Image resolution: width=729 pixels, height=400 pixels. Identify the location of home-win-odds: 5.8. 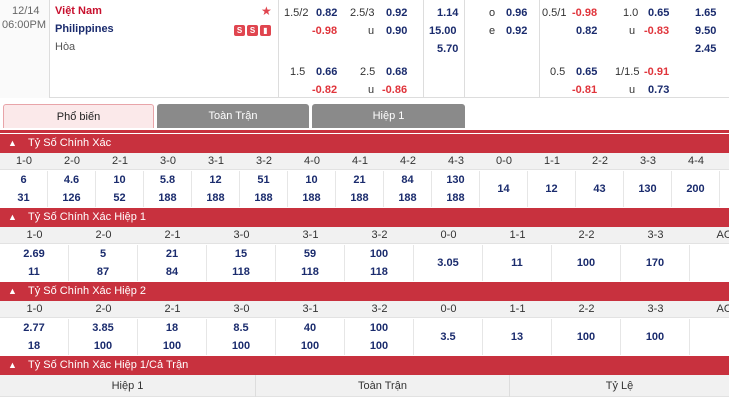
(167, 180).